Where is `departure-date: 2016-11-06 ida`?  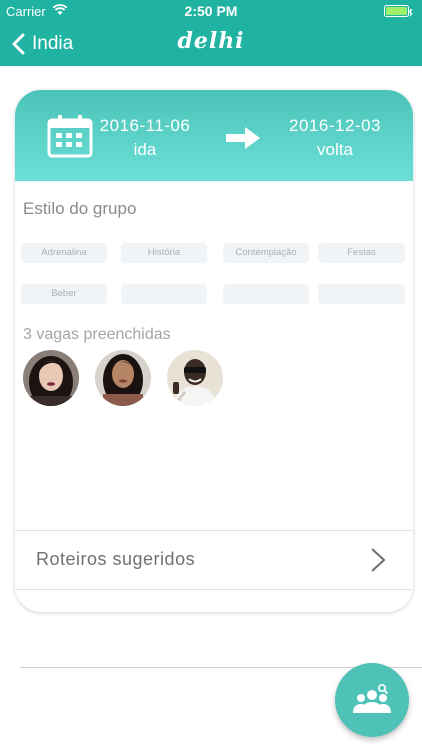 departure-date: 2016-11-06 ida is located at coordinates (145, 138).